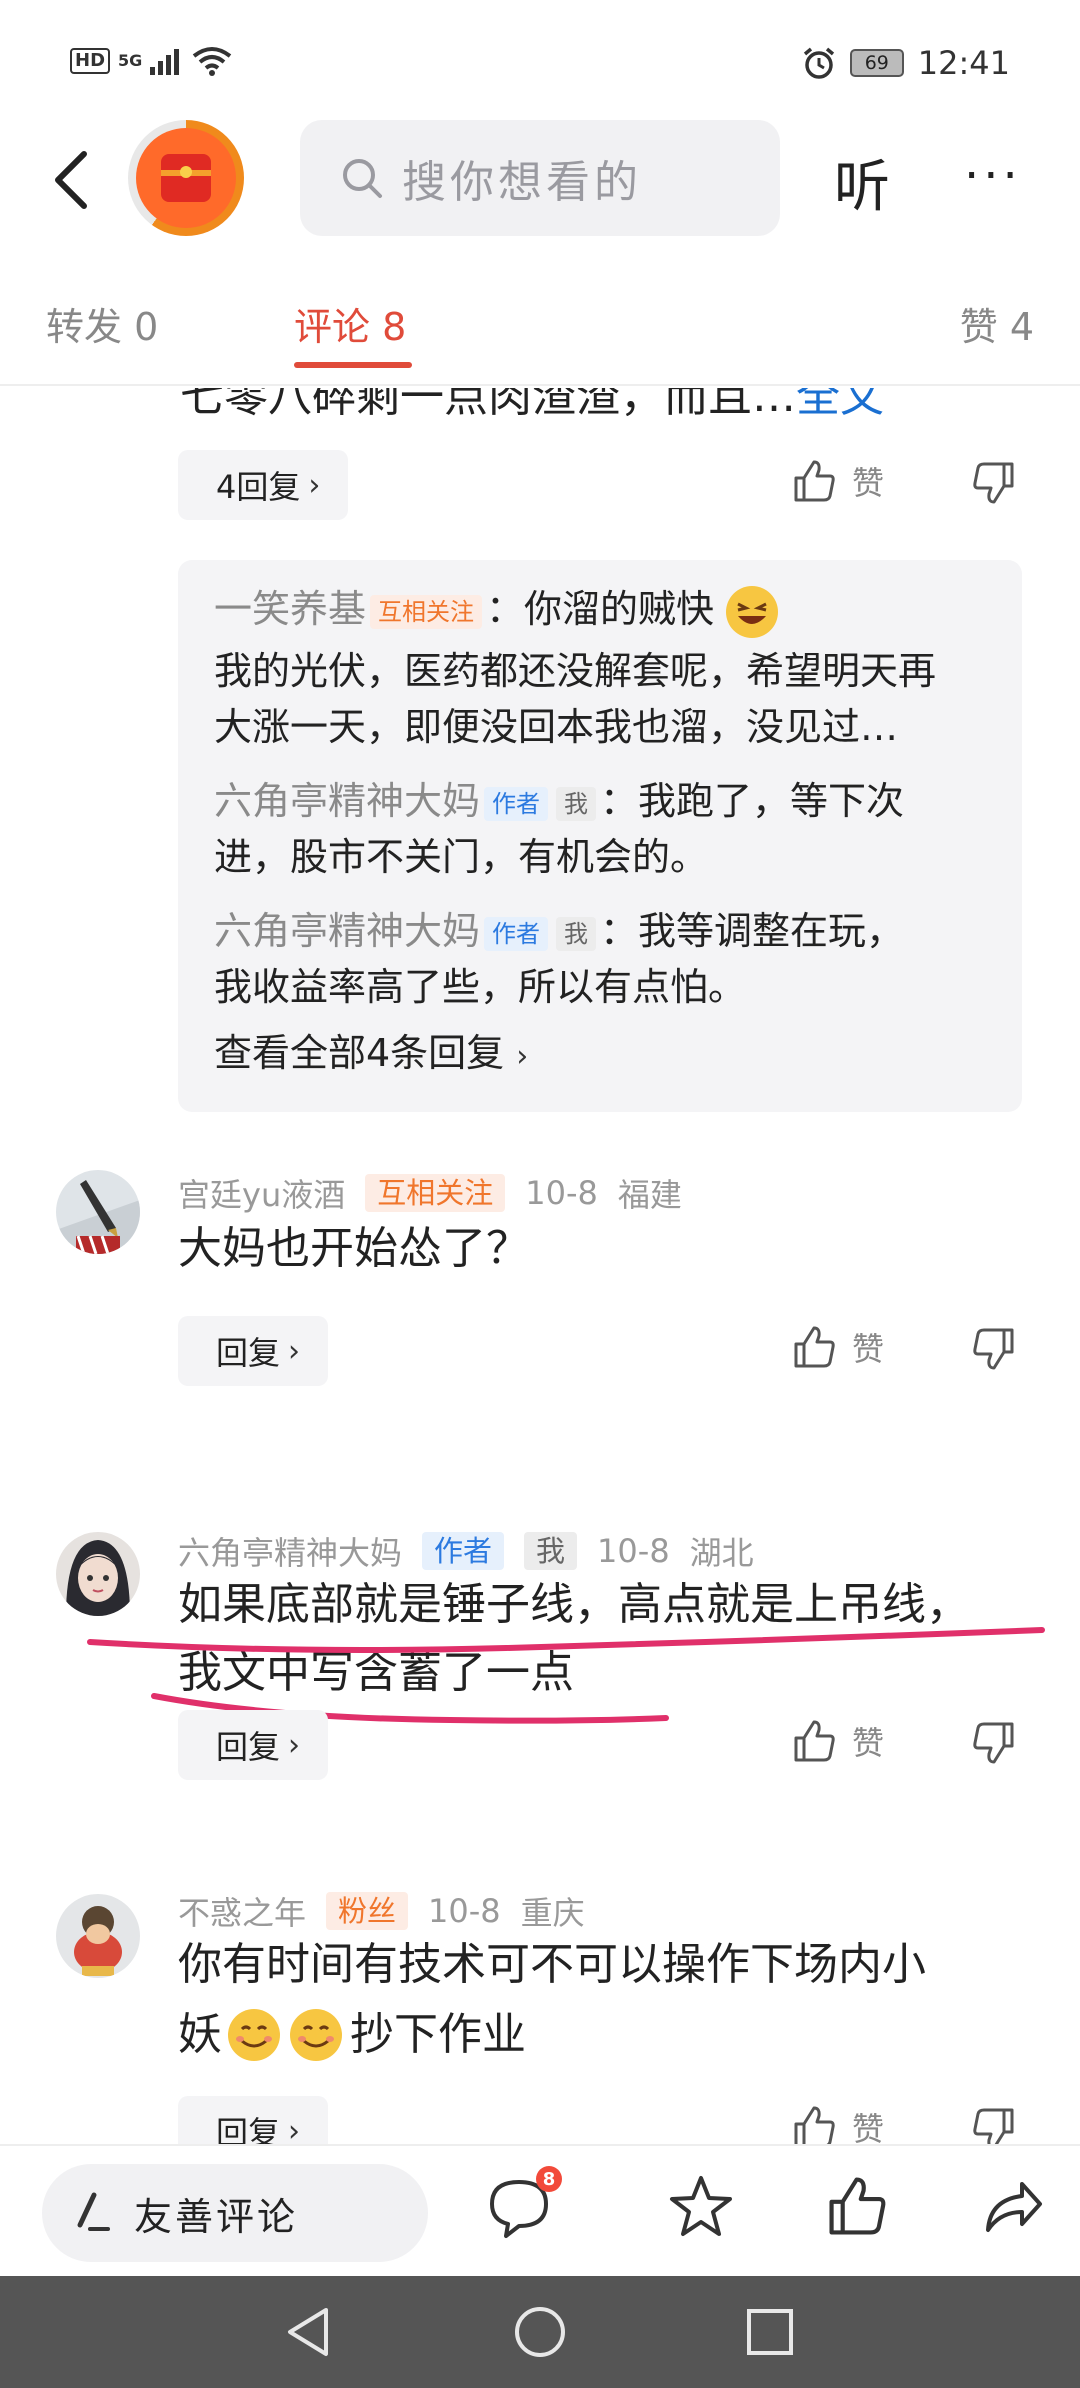 The width and height of the screenshot is (1080, 2388). I want to click on wifi-icon, so click(212, 61).